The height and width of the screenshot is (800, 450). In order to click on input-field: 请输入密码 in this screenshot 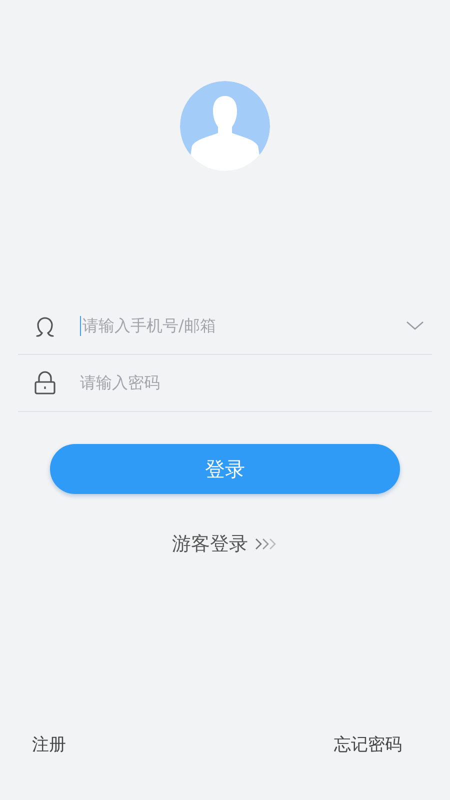, I will do `click(256, 383)`.